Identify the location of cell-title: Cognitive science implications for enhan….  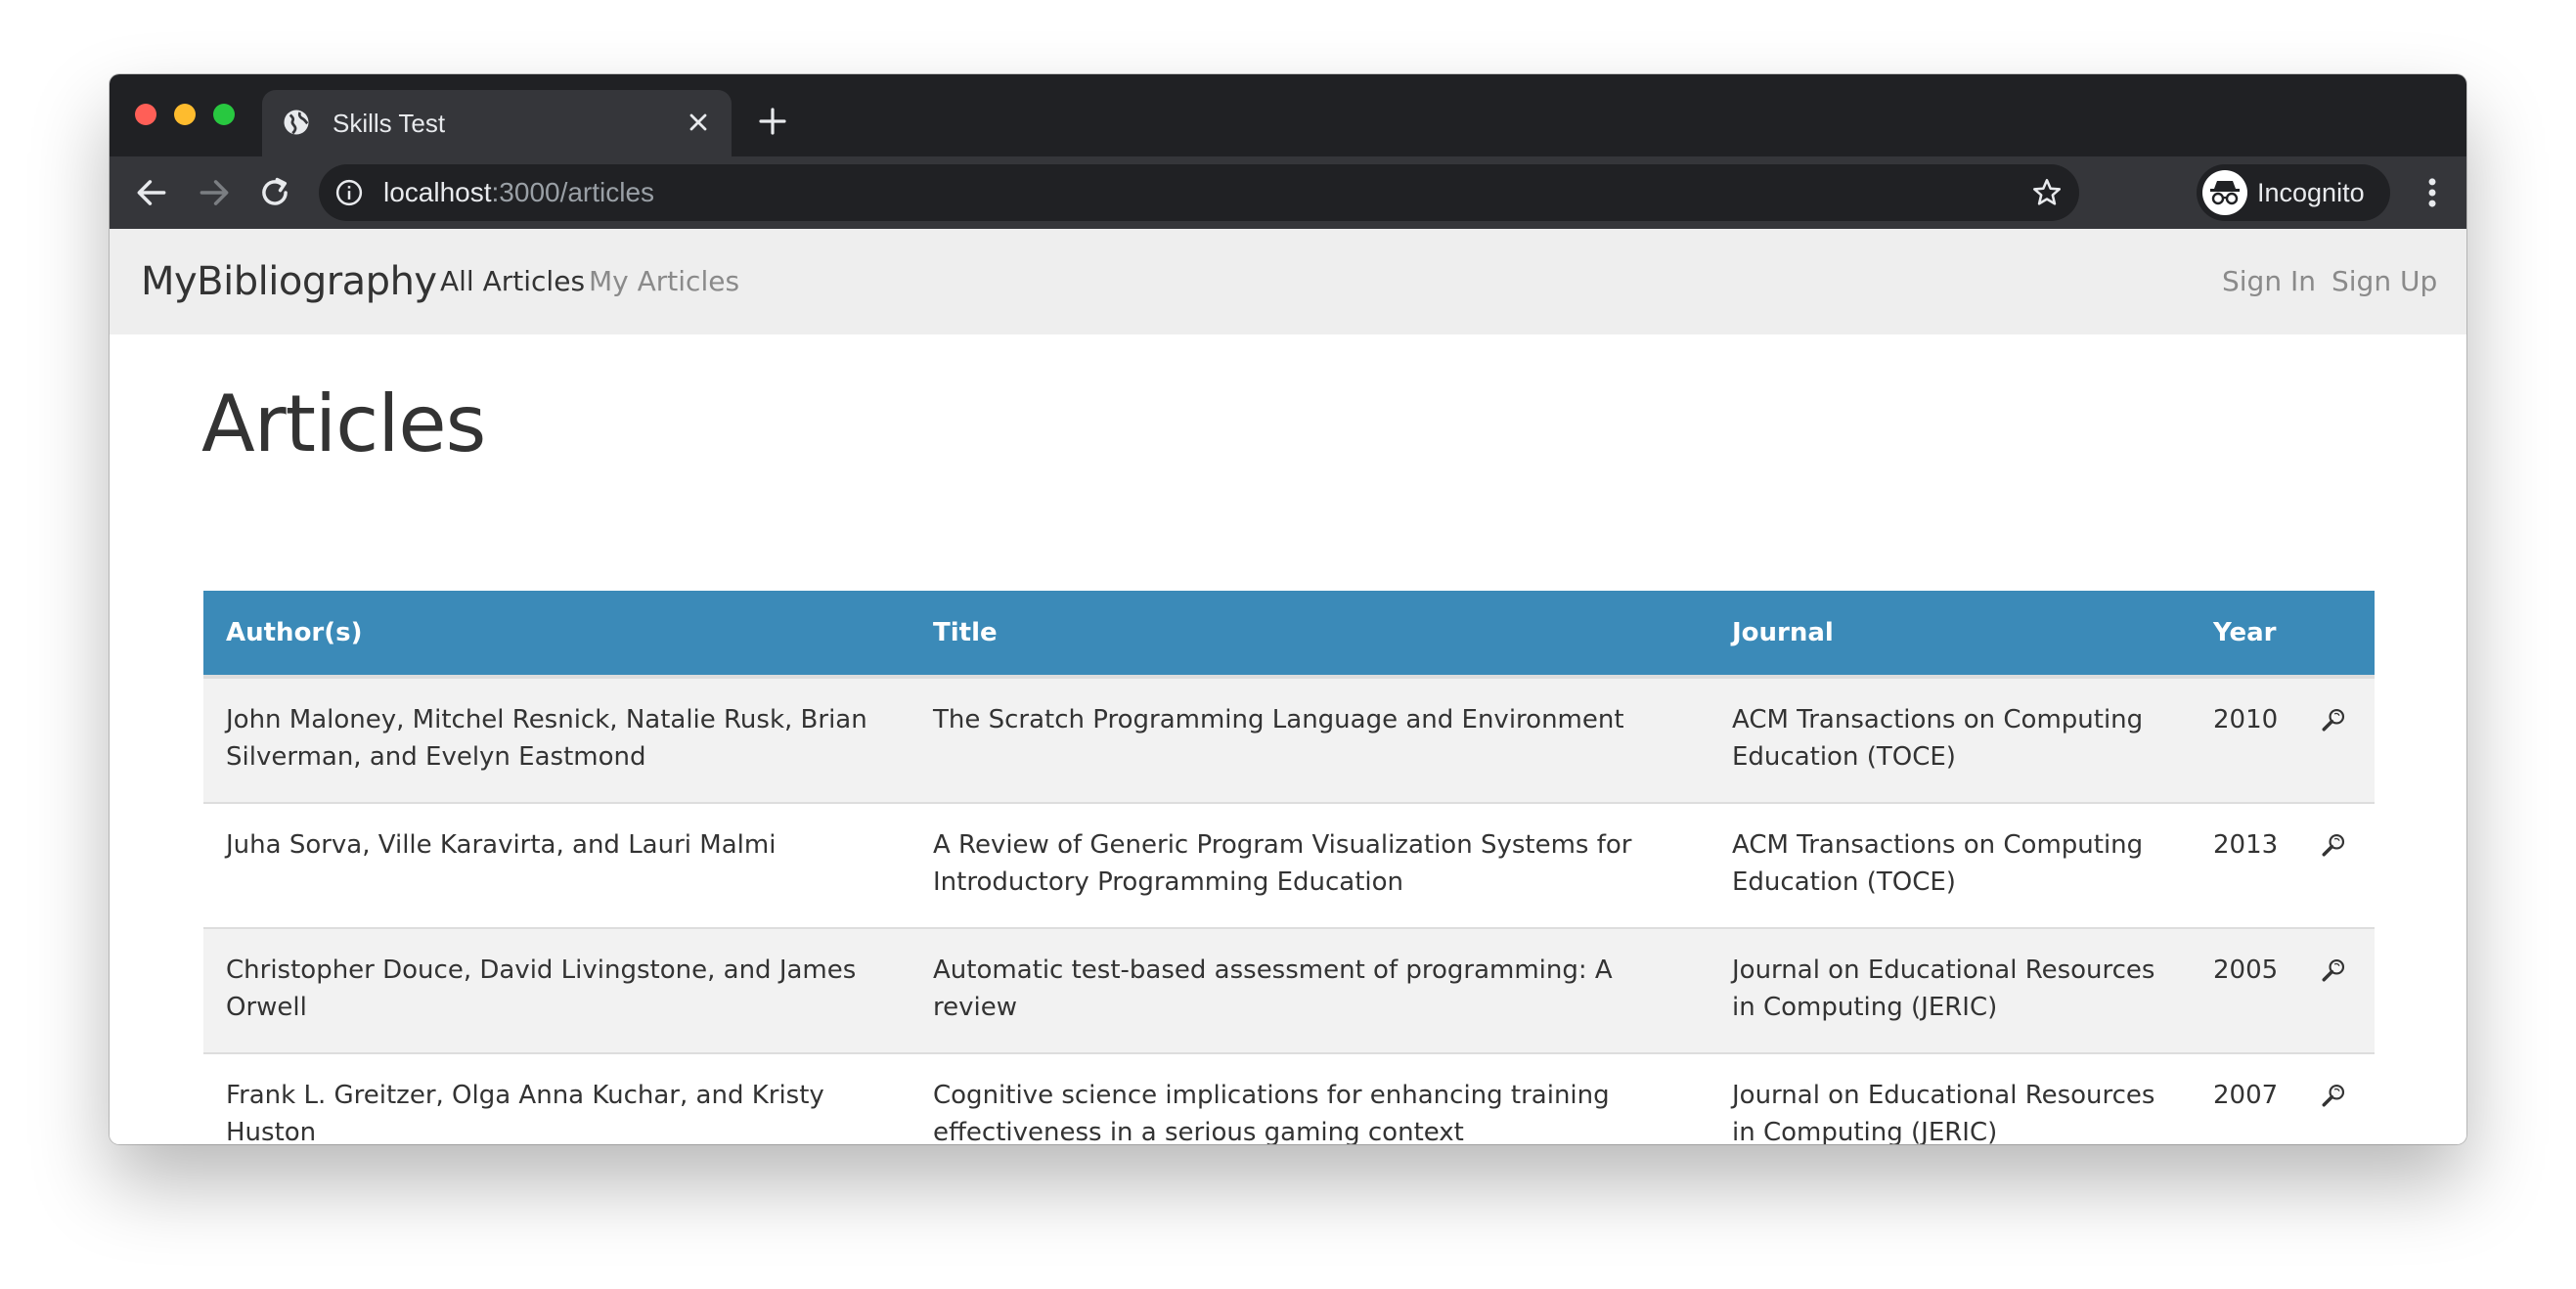
(1310, 1098).